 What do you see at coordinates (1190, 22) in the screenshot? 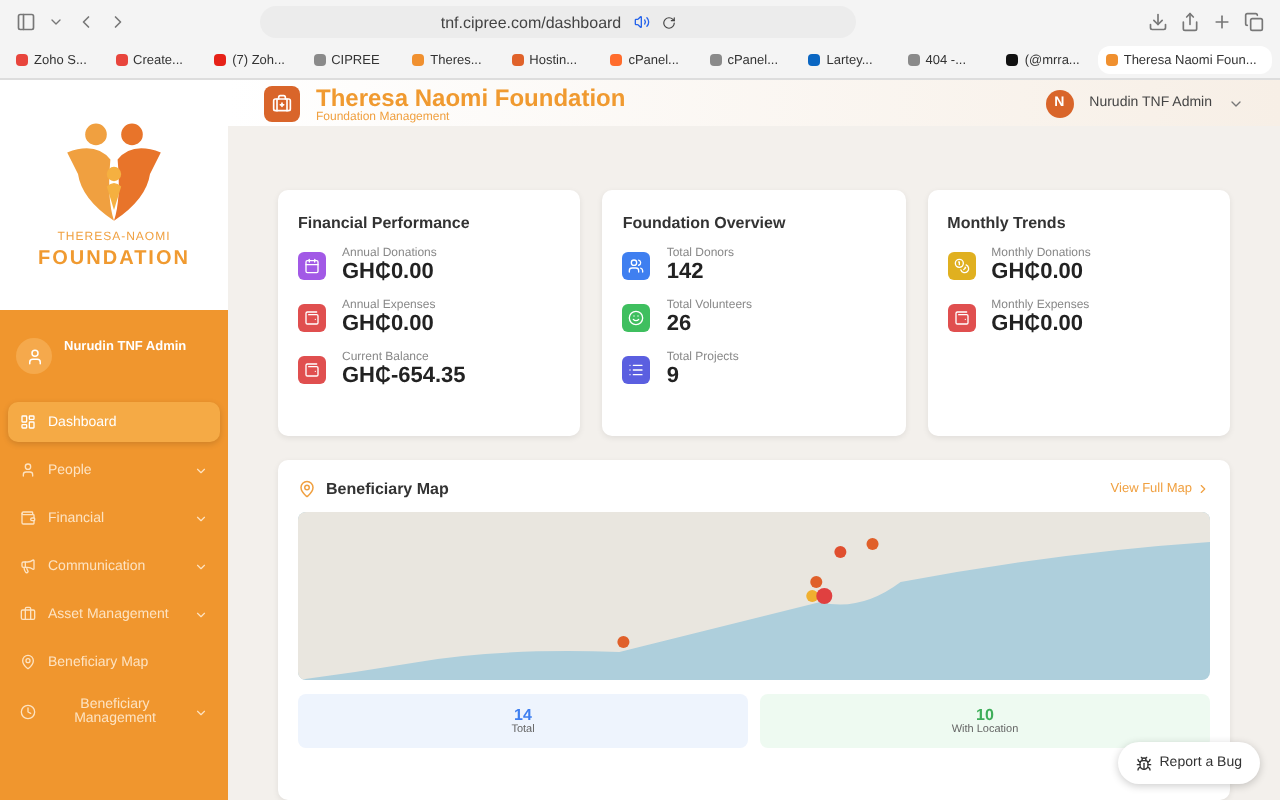
I see `share-icon` at bounding box center [1190, 22].